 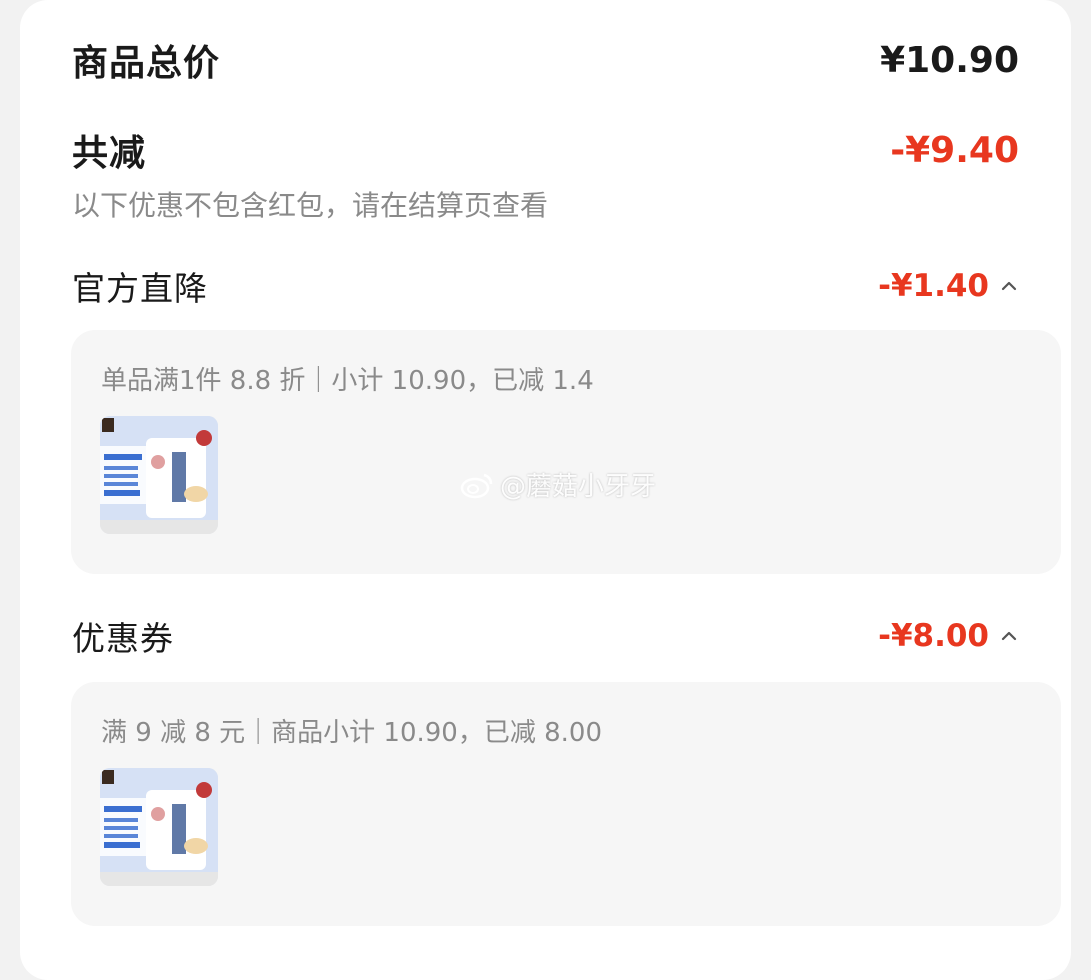 What do you see at coordinates (109, 153) in the screenshot?
I see `discount-label: 共减` at bounding box center [109, 153].